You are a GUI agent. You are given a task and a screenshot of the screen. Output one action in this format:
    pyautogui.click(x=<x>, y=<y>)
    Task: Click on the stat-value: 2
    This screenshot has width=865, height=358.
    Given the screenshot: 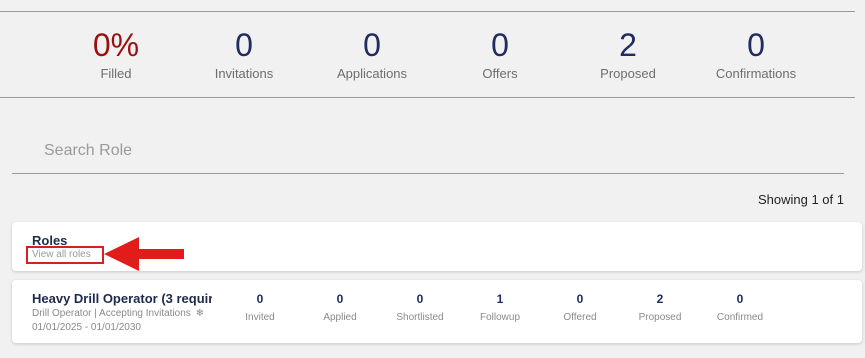 What is the action you would take?
    pyautogui.click(x=628, y=45)
    